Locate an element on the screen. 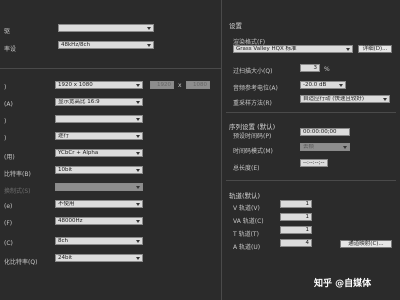 This screenshot has width=400, height=300. audio-bitdepth-dropdown: 24bit is located at coordinates (99, 258).